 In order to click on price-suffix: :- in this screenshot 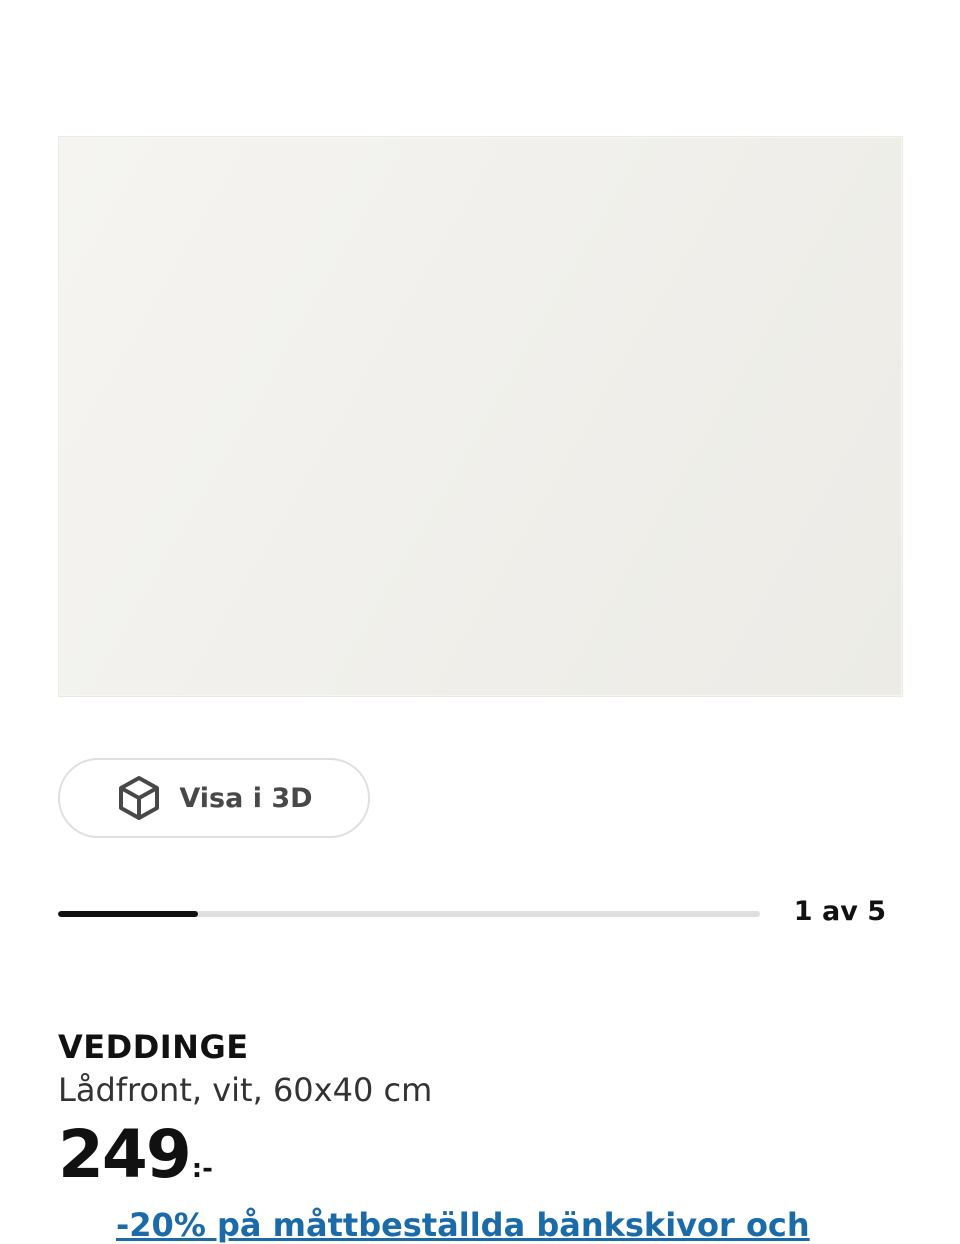, I will do `click(202, 1169)`.